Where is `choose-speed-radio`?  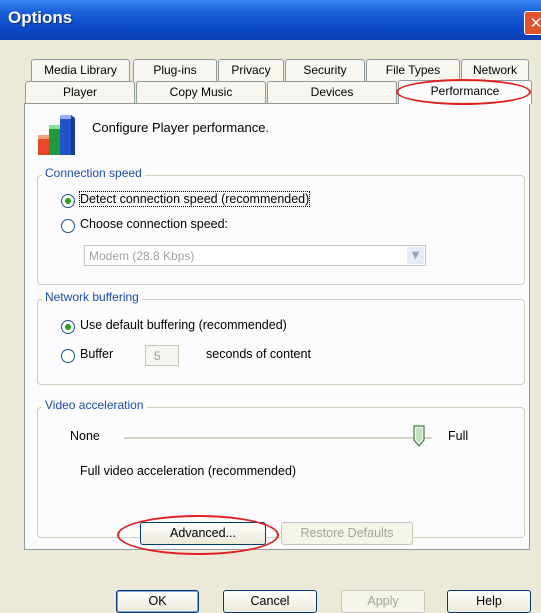 choose-speed-radio is located at coordinates (68, 226).